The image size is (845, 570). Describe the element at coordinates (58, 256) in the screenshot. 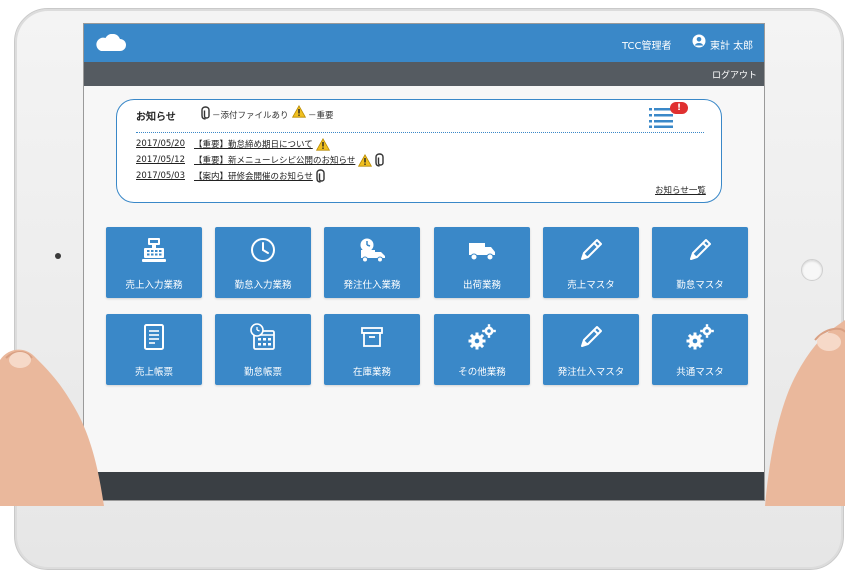

I see `camera-dot` at that location.